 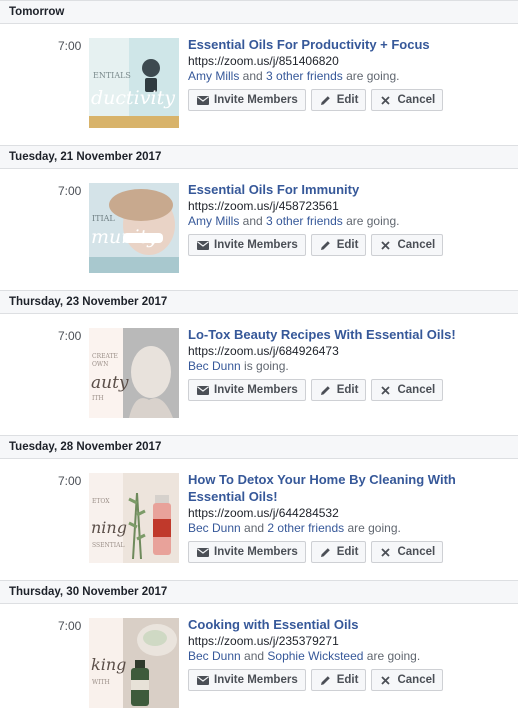 I want to click on event-link: https://zoom.us/j/235379271, so click(x=263, y=641).